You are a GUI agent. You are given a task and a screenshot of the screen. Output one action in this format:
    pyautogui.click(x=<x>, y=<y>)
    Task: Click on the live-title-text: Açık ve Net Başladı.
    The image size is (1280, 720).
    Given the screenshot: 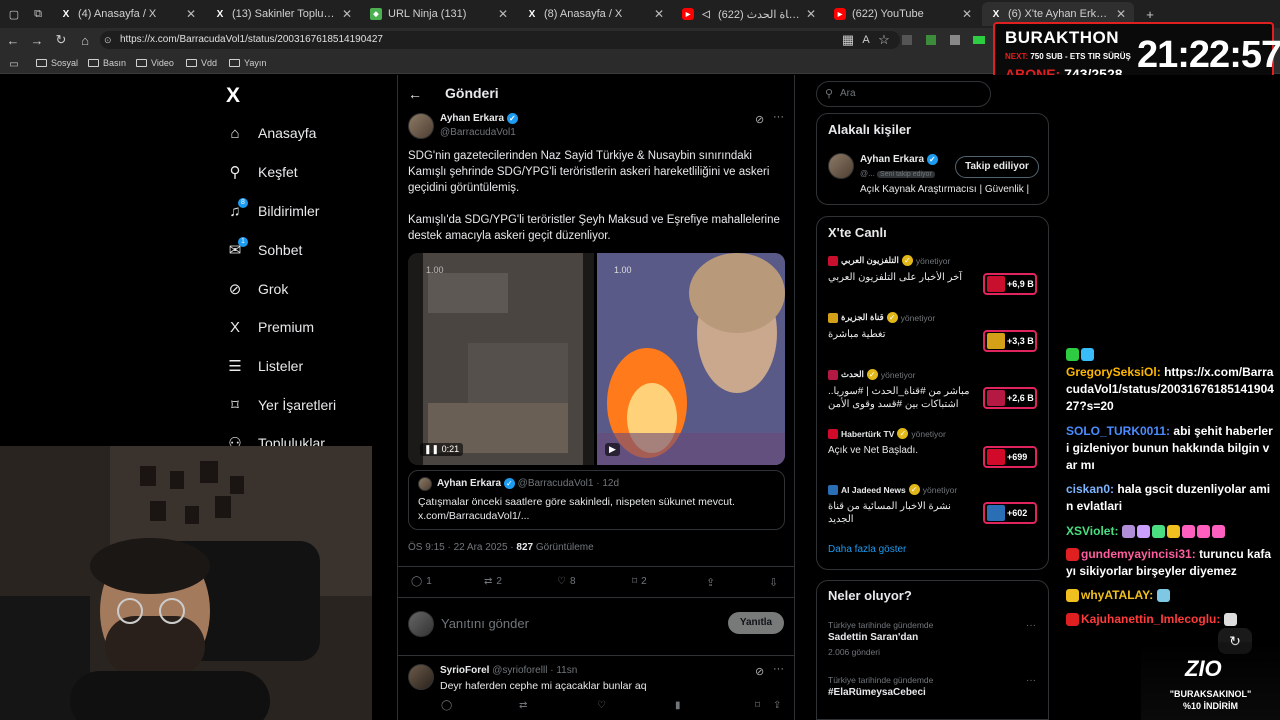 What is the action you would take?
    pyautogui.click(x=900, y=450)
    